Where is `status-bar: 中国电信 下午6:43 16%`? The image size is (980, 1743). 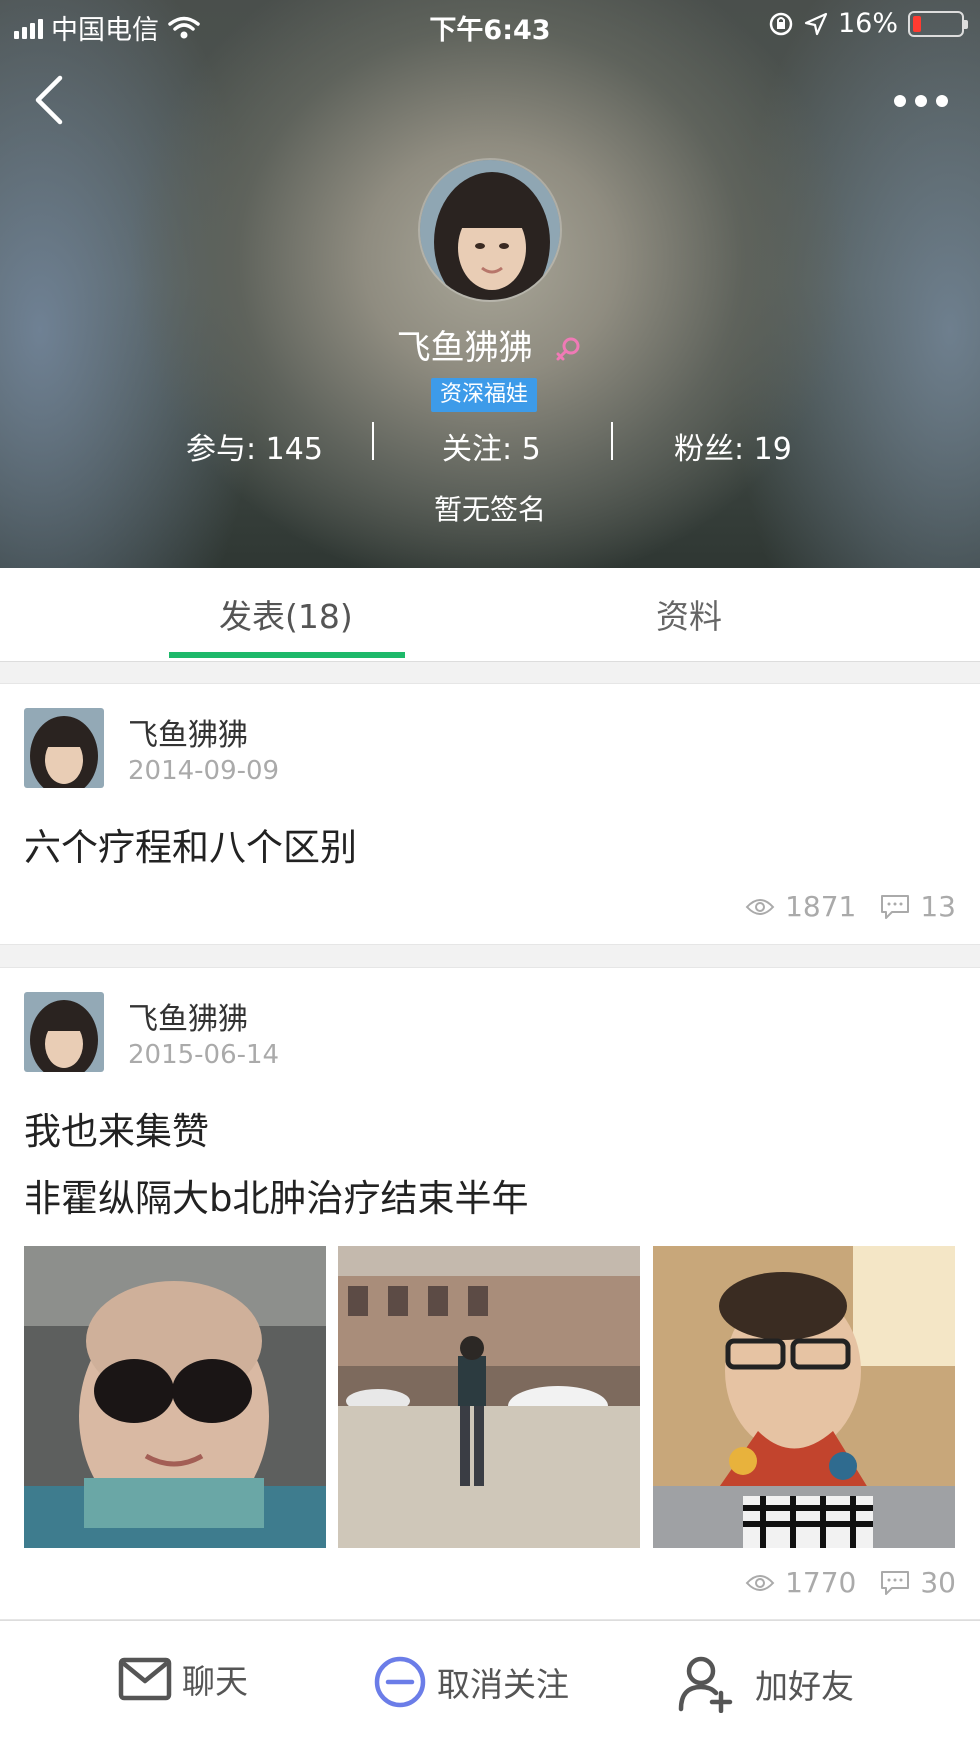
status-bar: 中国电信 下午6:43 16% is located at coordinates (490, 25).